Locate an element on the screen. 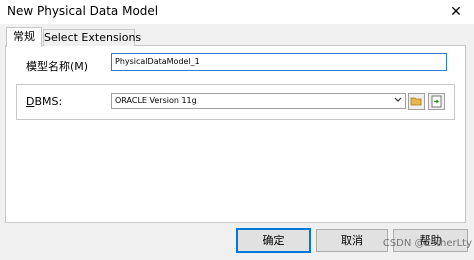 The image size is (474, 260). chevron-down-icon is located at coordinates (398, 101).